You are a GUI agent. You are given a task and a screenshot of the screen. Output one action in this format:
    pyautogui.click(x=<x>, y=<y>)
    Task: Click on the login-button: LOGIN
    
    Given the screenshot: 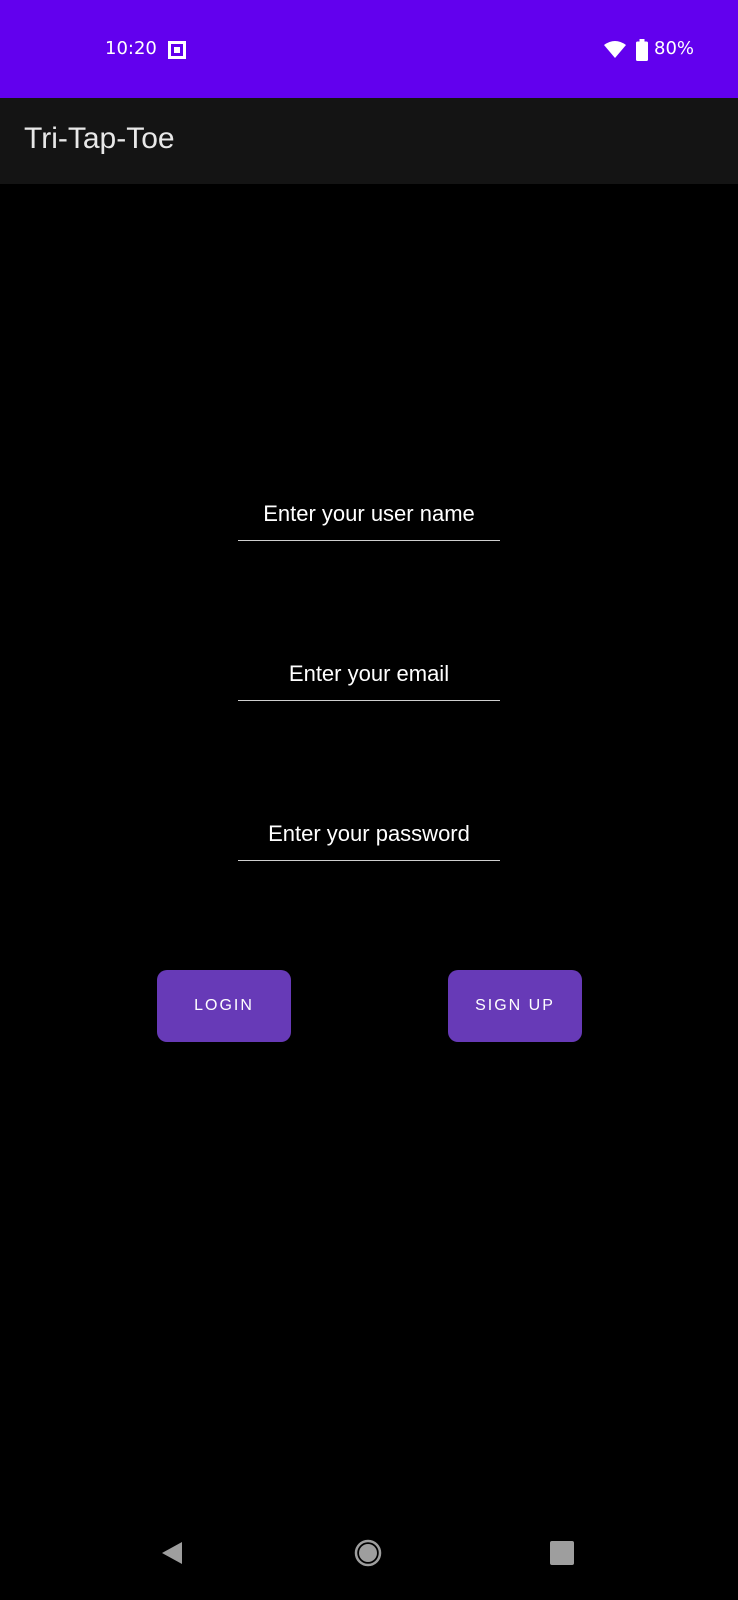 What is the action you would take?
    pyautogui.click(x=224, y=1006)
    